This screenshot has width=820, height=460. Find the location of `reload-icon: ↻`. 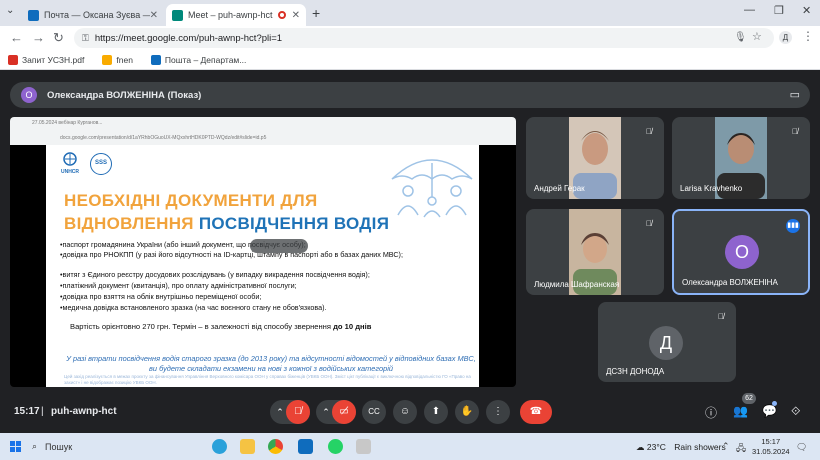

reload-icon: ↻ is located at coordinates (58, 38).